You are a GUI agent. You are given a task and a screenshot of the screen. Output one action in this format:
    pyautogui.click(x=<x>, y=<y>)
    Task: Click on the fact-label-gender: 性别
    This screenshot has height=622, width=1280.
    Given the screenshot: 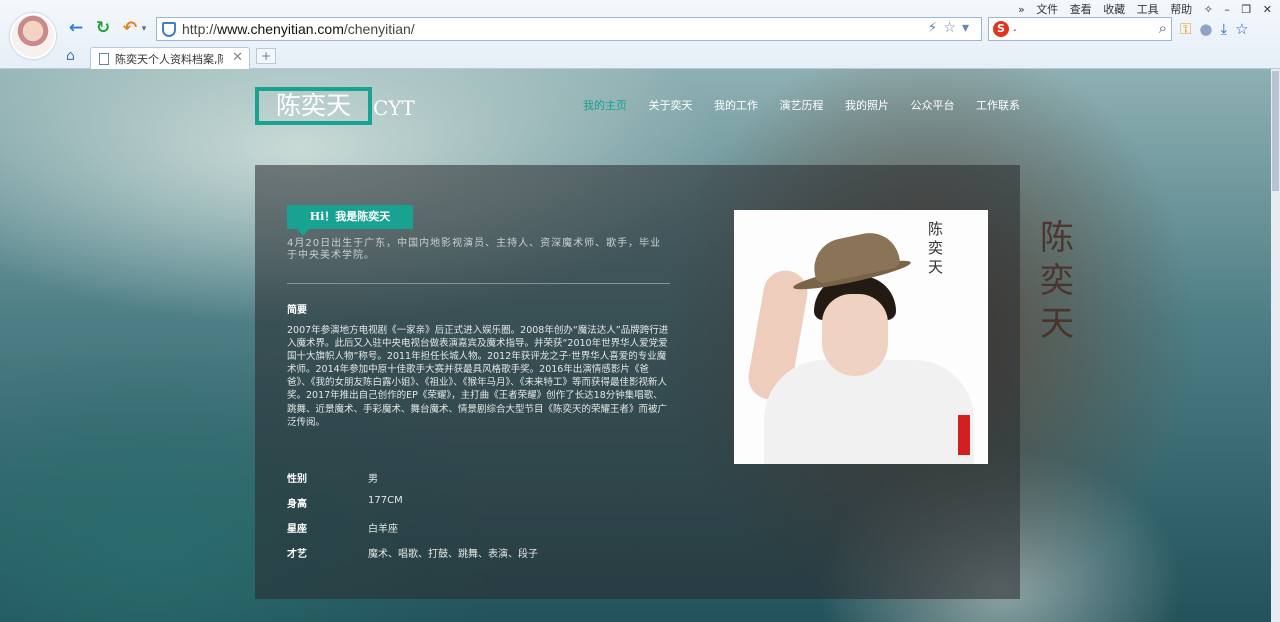 What is the action you would take?
    pyautogui.click(x=297, y=479)
    